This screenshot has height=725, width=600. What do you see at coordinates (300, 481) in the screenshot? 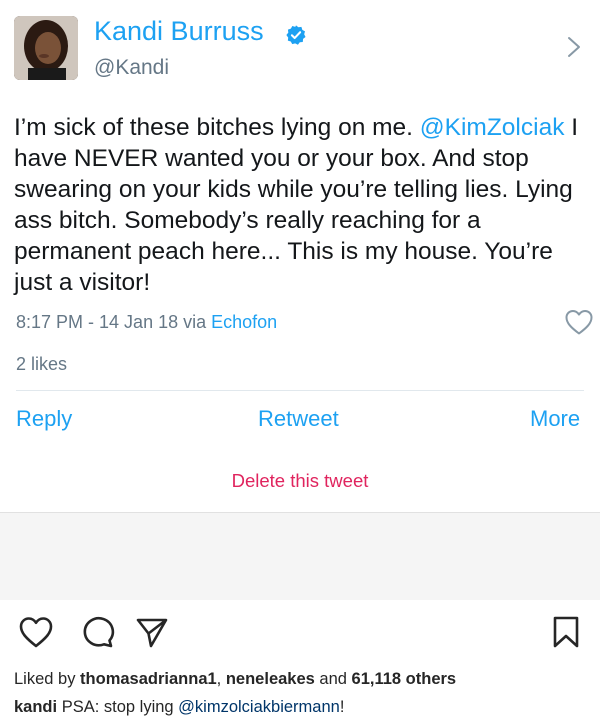
I see `delete-tweet-button: Delete this tweet` at bounding box center [300, 481].